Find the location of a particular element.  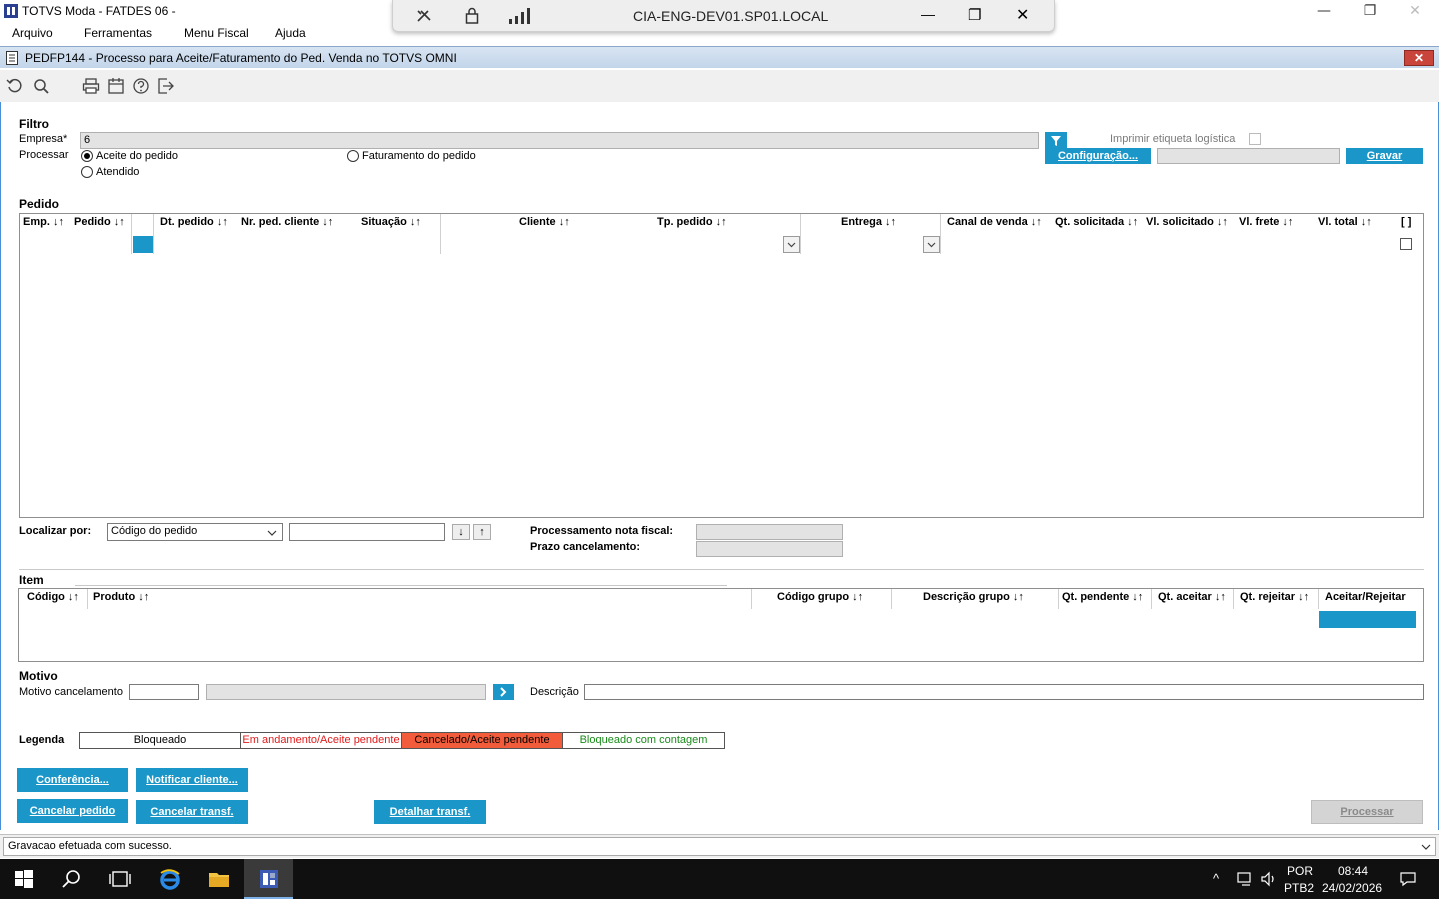

radio-faturamento is located at coordinates (353, 156).